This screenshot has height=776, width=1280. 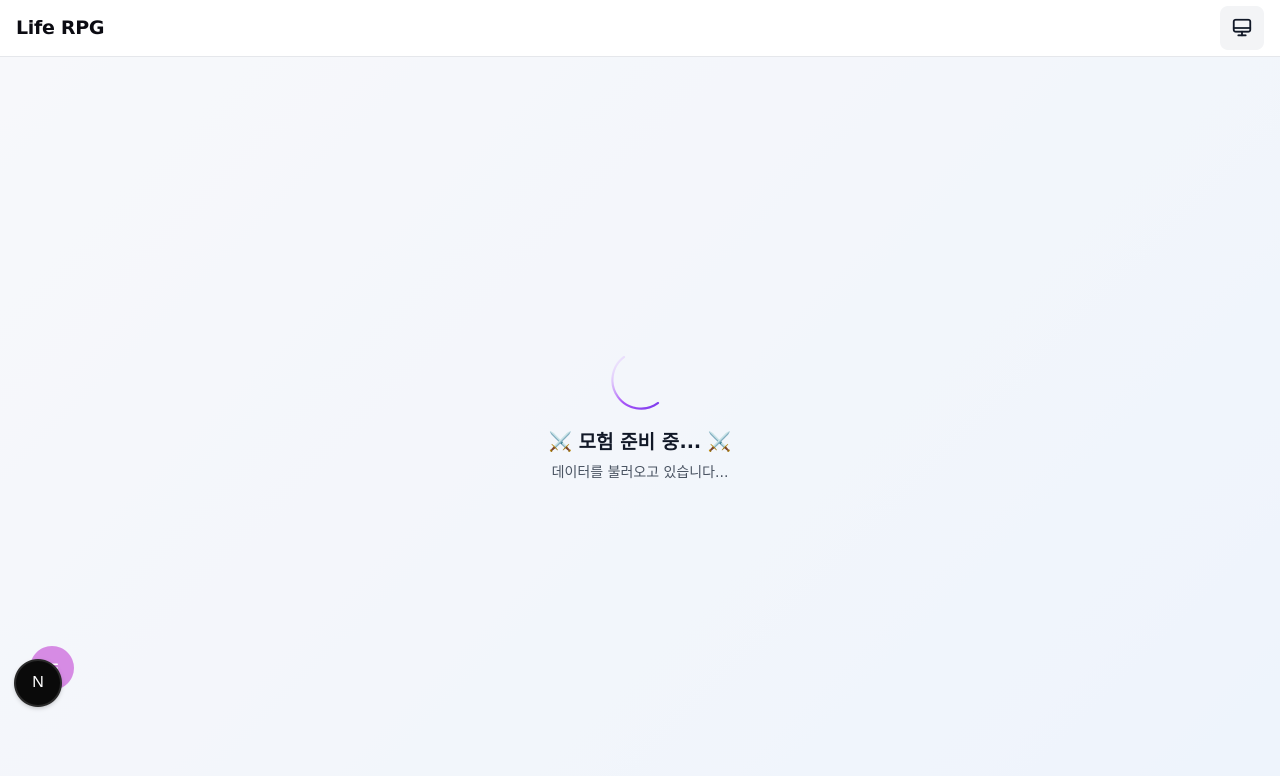 I want to click on dev-tools-badge: N, so click(x=38, y=683).